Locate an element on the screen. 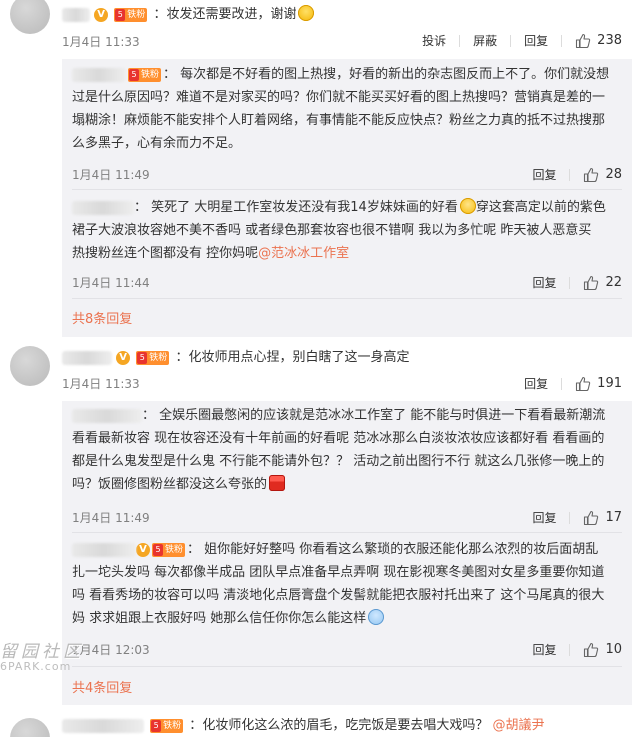  comment-actions: 投诉 屏蔽 回复 238 is located at coordinates (522, 40).